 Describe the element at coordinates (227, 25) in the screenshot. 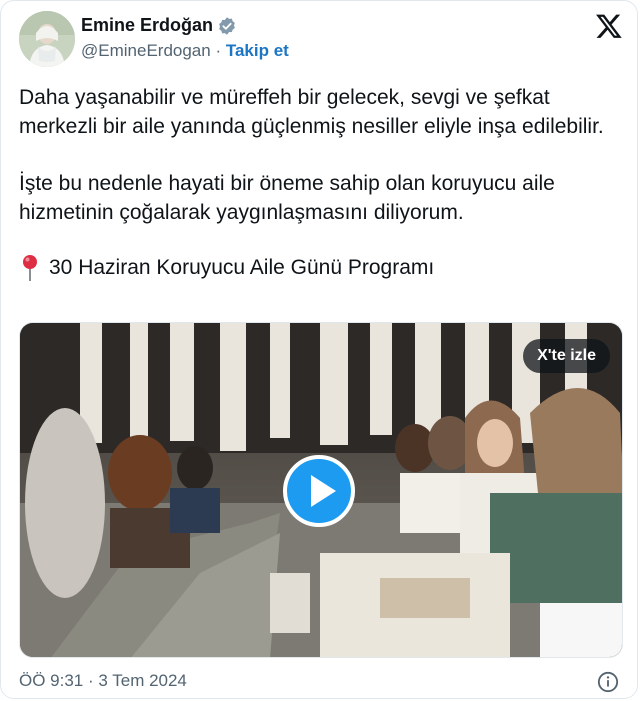

I see `verified-badge-icon` at that location.